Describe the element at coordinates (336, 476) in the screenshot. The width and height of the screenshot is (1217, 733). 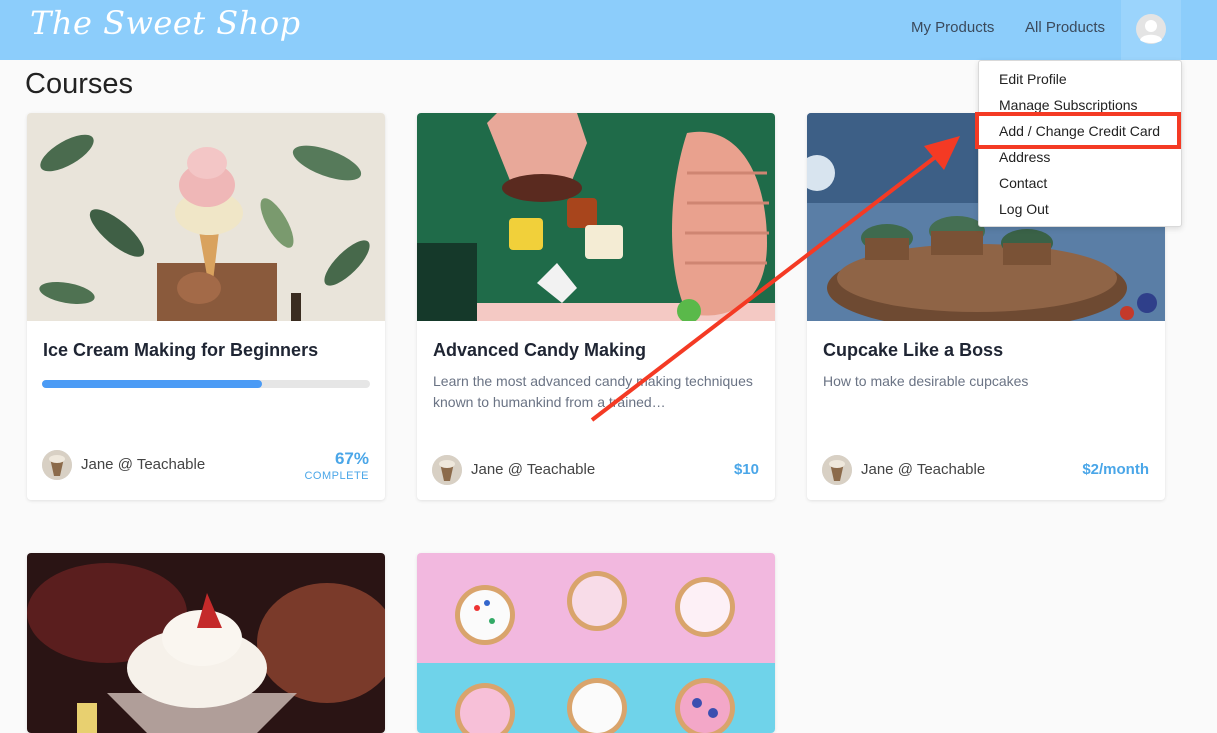
I see `progress-label: COMPLETE` at that location.